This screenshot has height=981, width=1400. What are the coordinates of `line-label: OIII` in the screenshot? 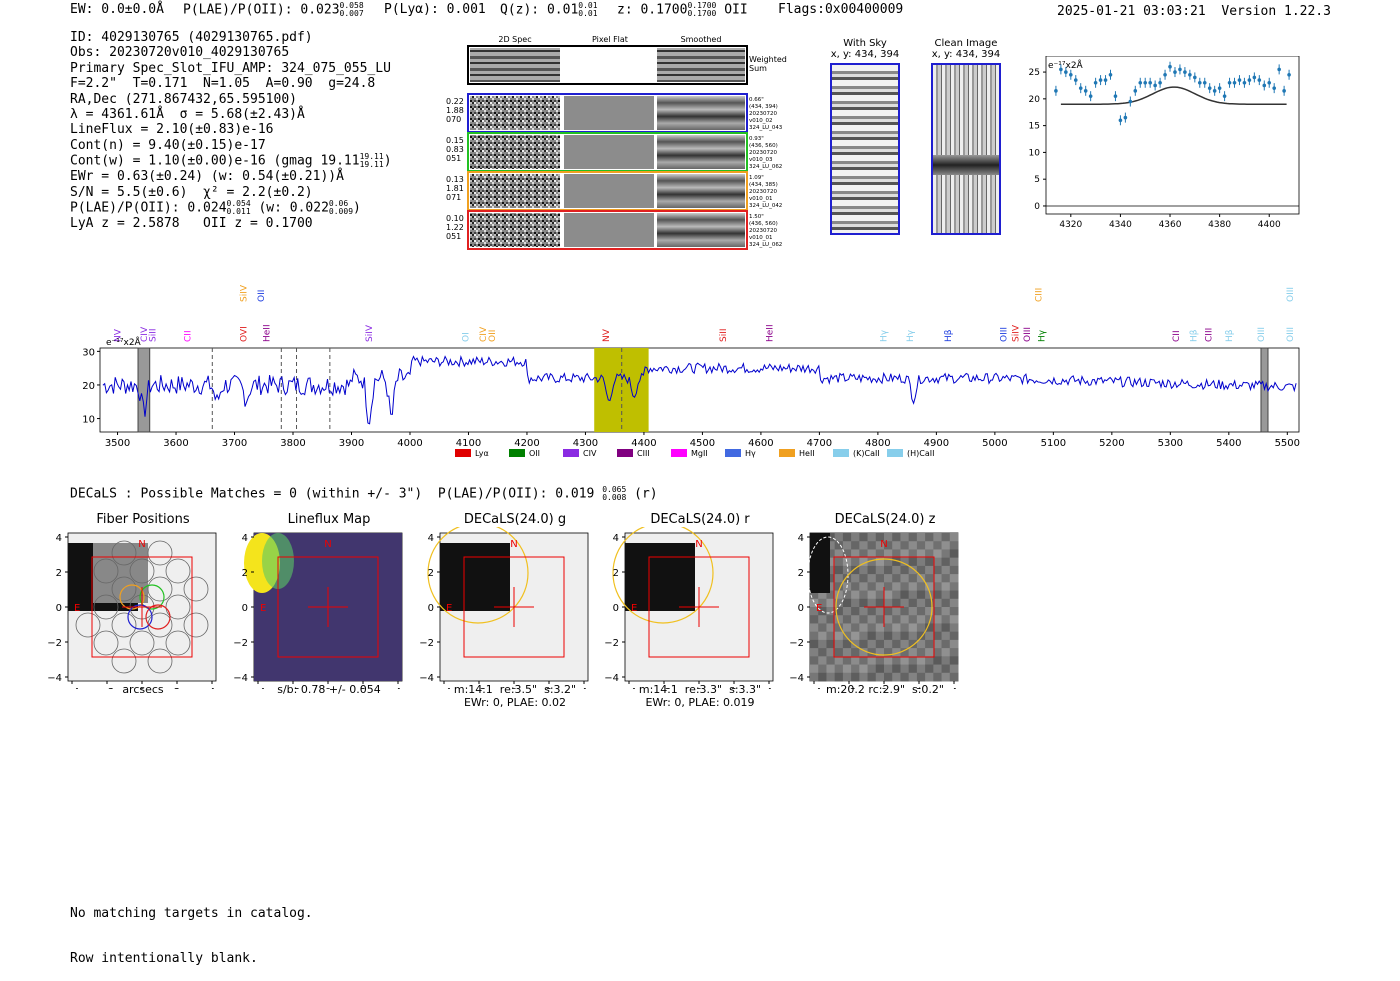 It's located at (1028, 334).